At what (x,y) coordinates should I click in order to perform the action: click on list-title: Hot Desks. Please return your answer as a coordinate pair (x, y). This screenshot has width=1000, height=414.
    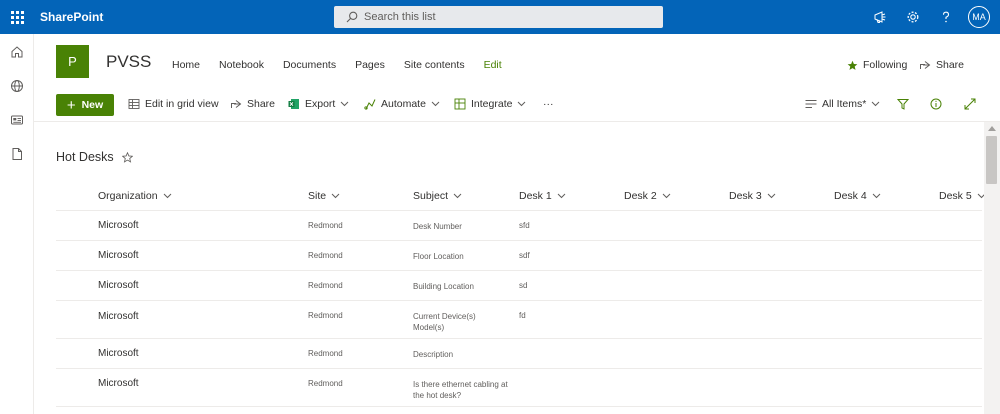
    Looking at the image, I should click on (94, 157).